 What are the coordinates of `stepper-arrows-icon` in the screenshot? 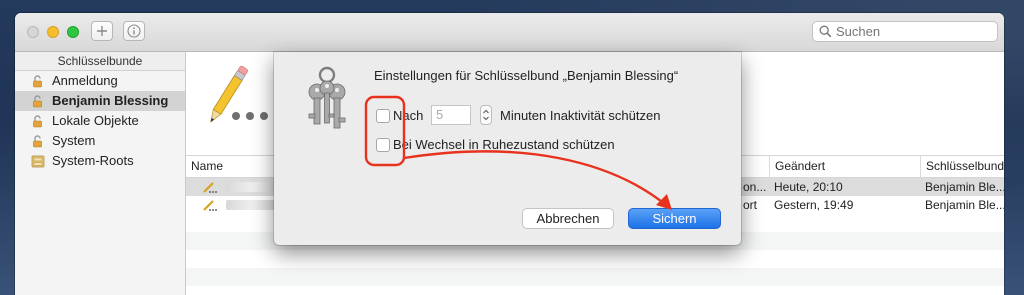 It's located at (486, 115).